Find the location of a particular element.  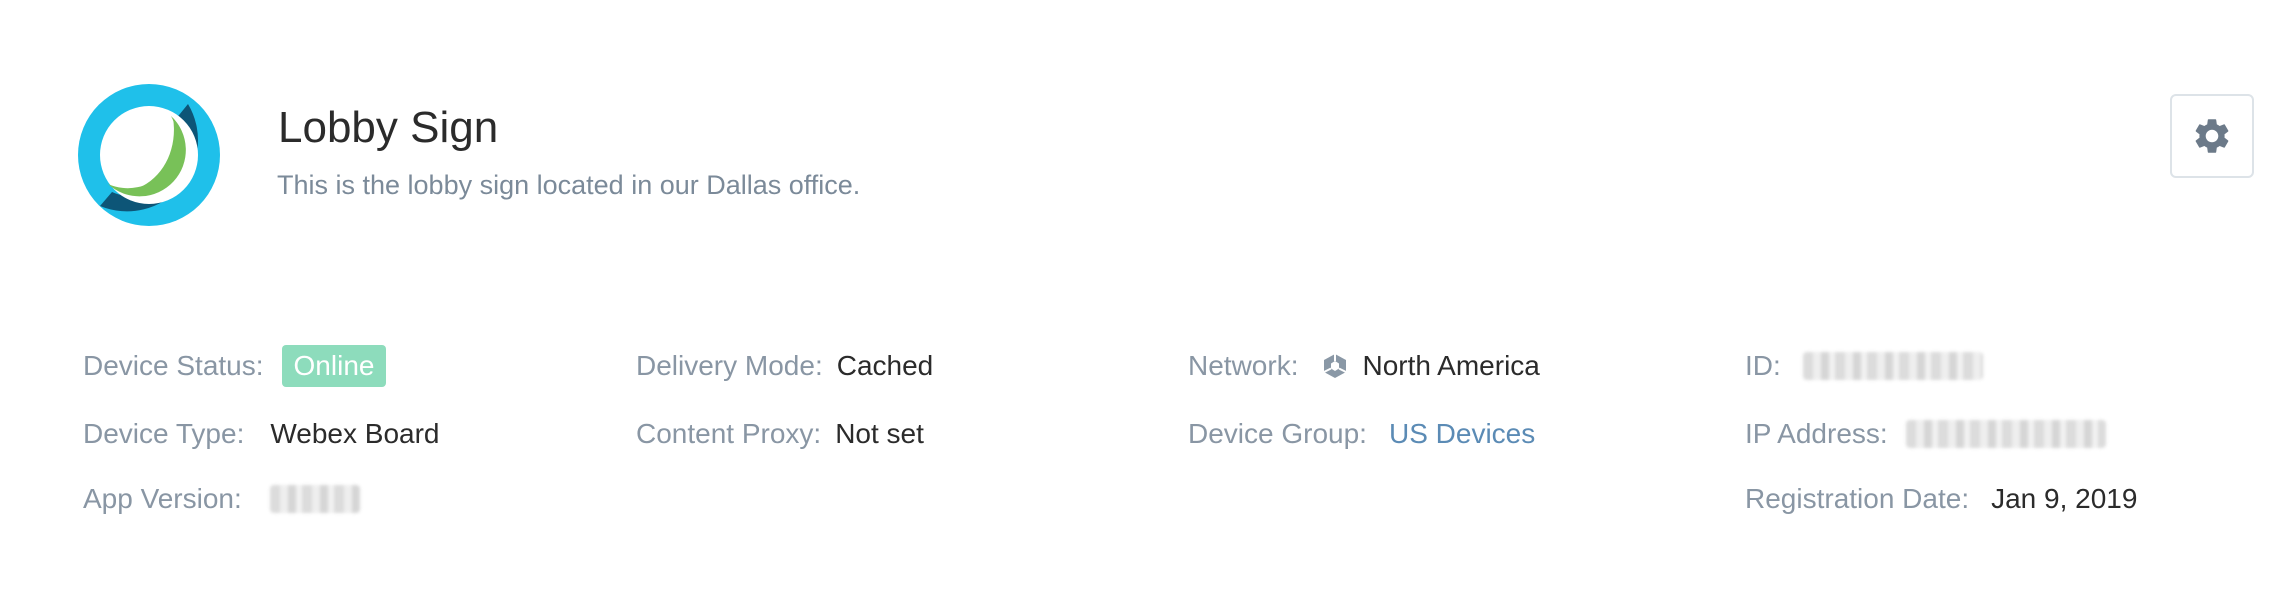

device-group-link: US Devices is located at coordinates (1462, 434).